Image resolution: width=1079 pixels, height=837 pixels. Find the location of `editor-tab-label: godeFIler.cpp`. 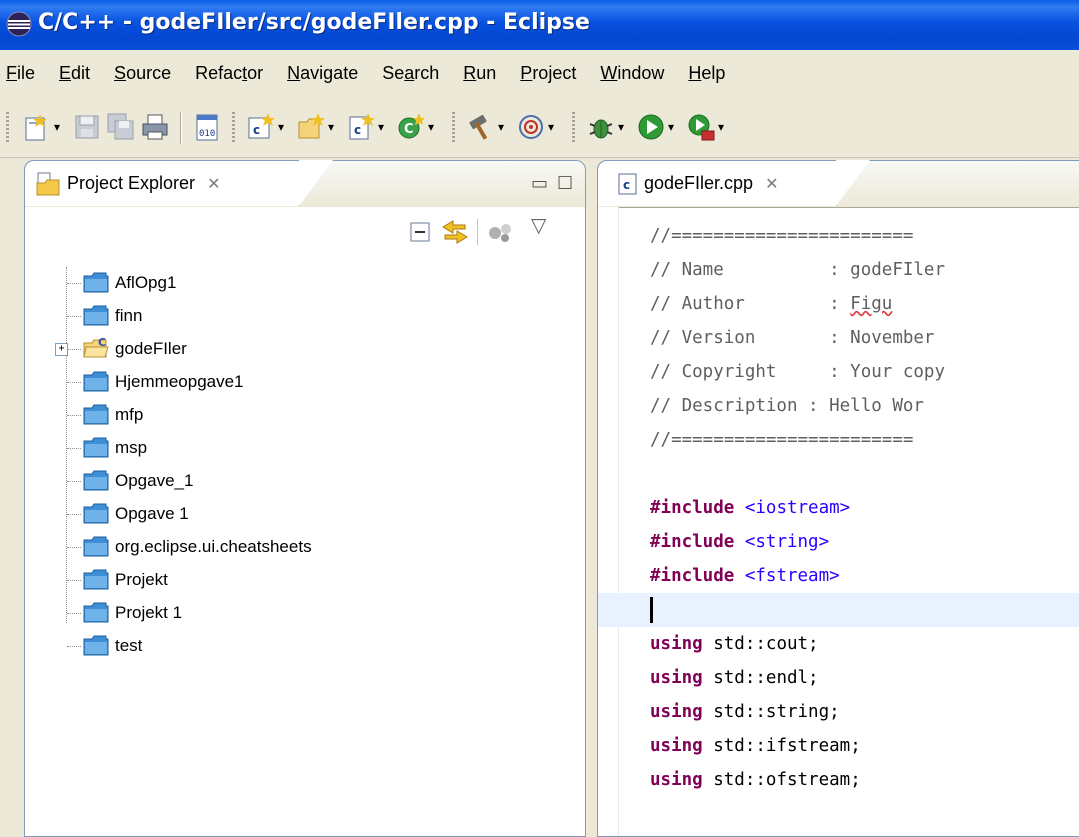

editor-tab-label: godeFIler.cpp is located at coordinates (699, 183).